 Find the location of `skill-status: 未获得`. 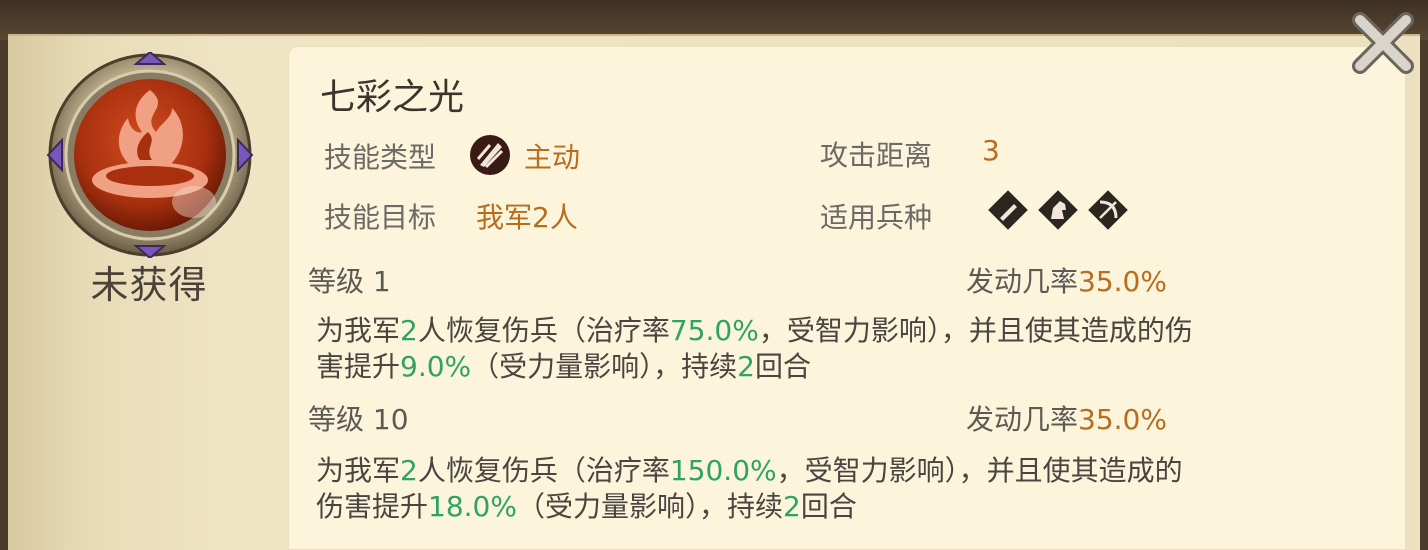

skill-status: 未获得 is located at coordinates (149, 285).